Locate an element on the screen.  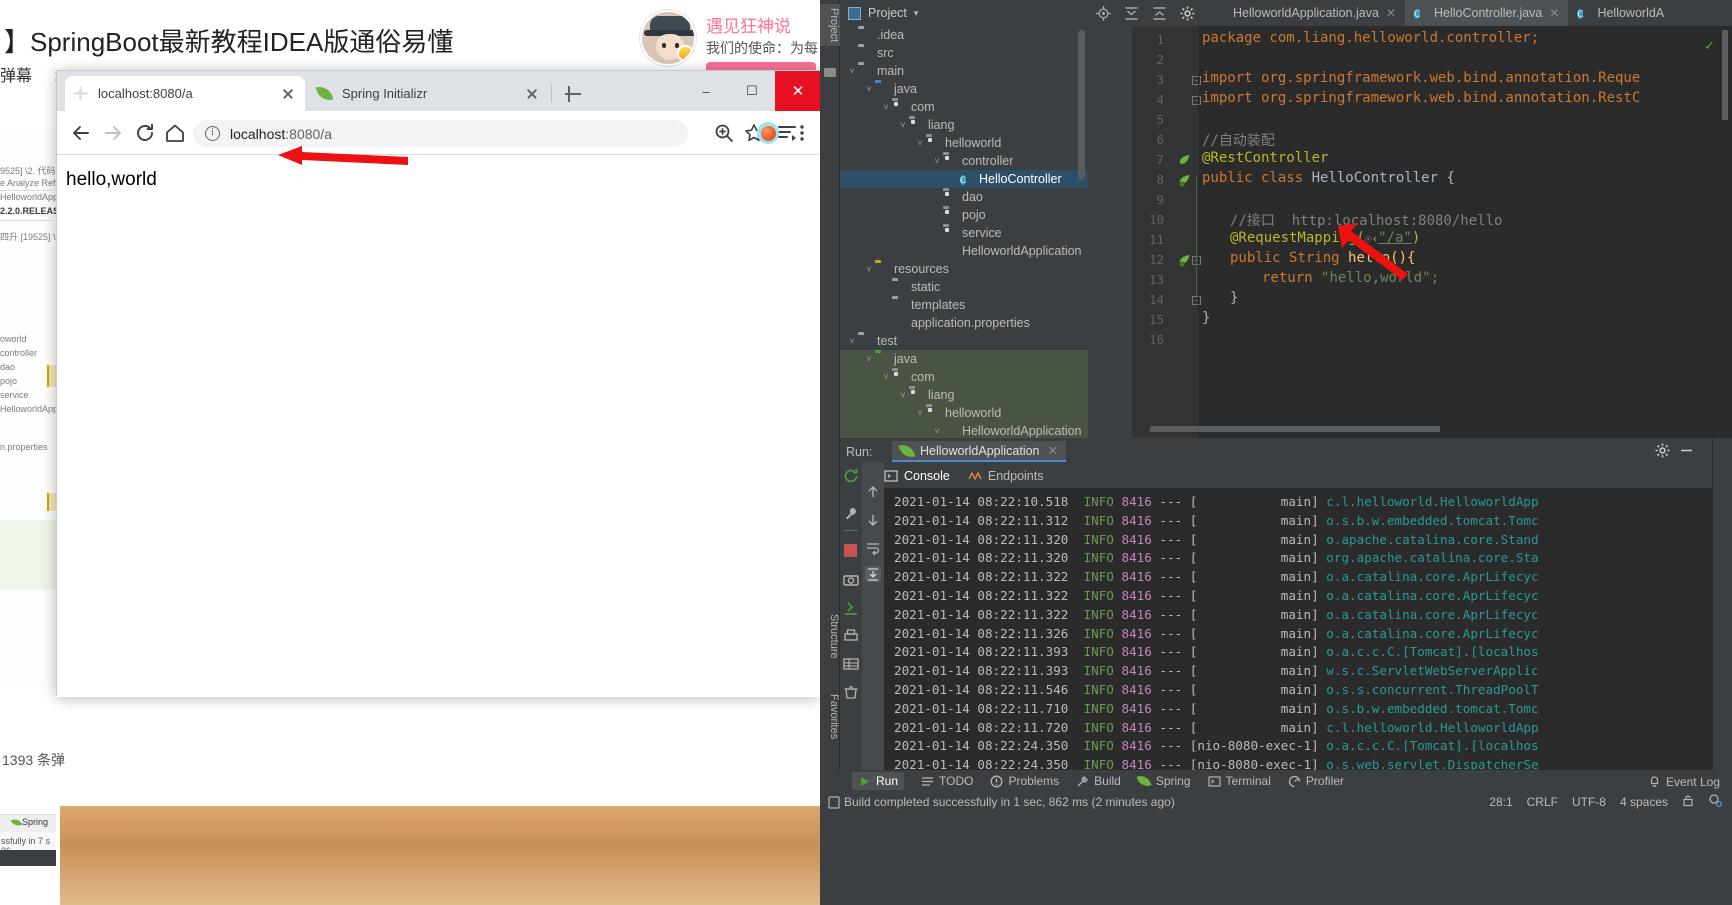
run-configuration-tab: HelloworldApplication ✕ is located at coordinates (979, 451).